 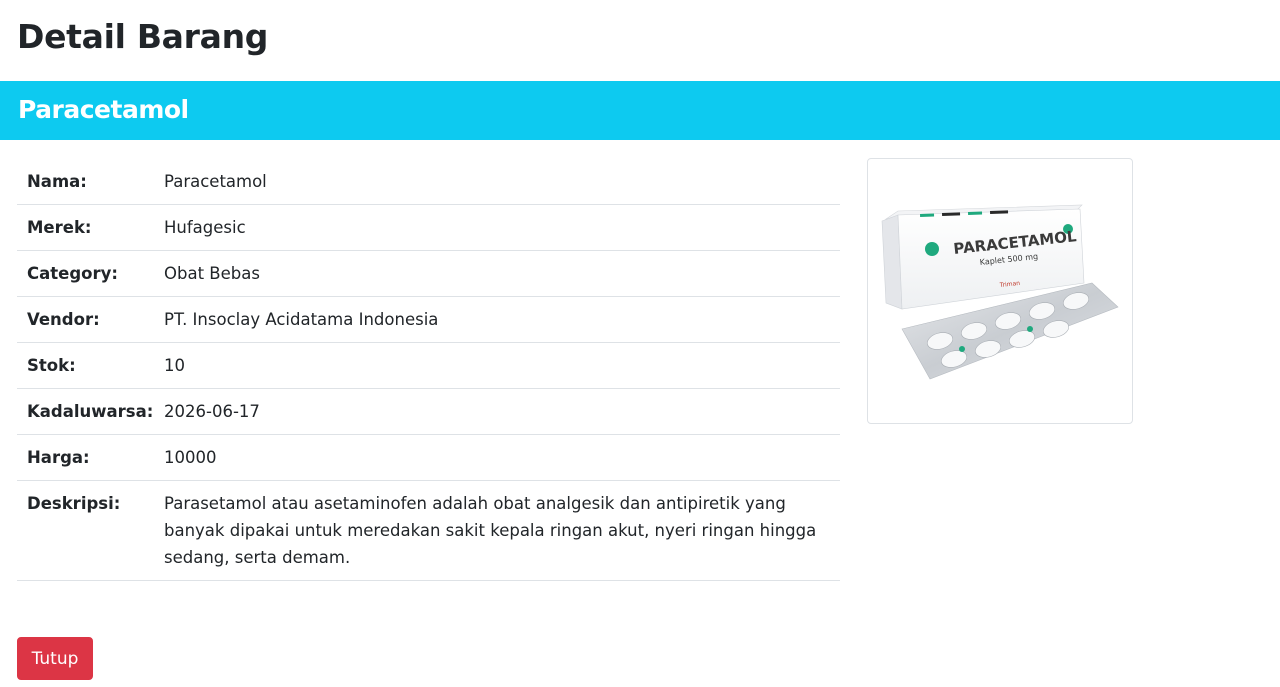 I want to click on detail-row-merek: Merek: Hufagesic, so click(x=428, y=227).